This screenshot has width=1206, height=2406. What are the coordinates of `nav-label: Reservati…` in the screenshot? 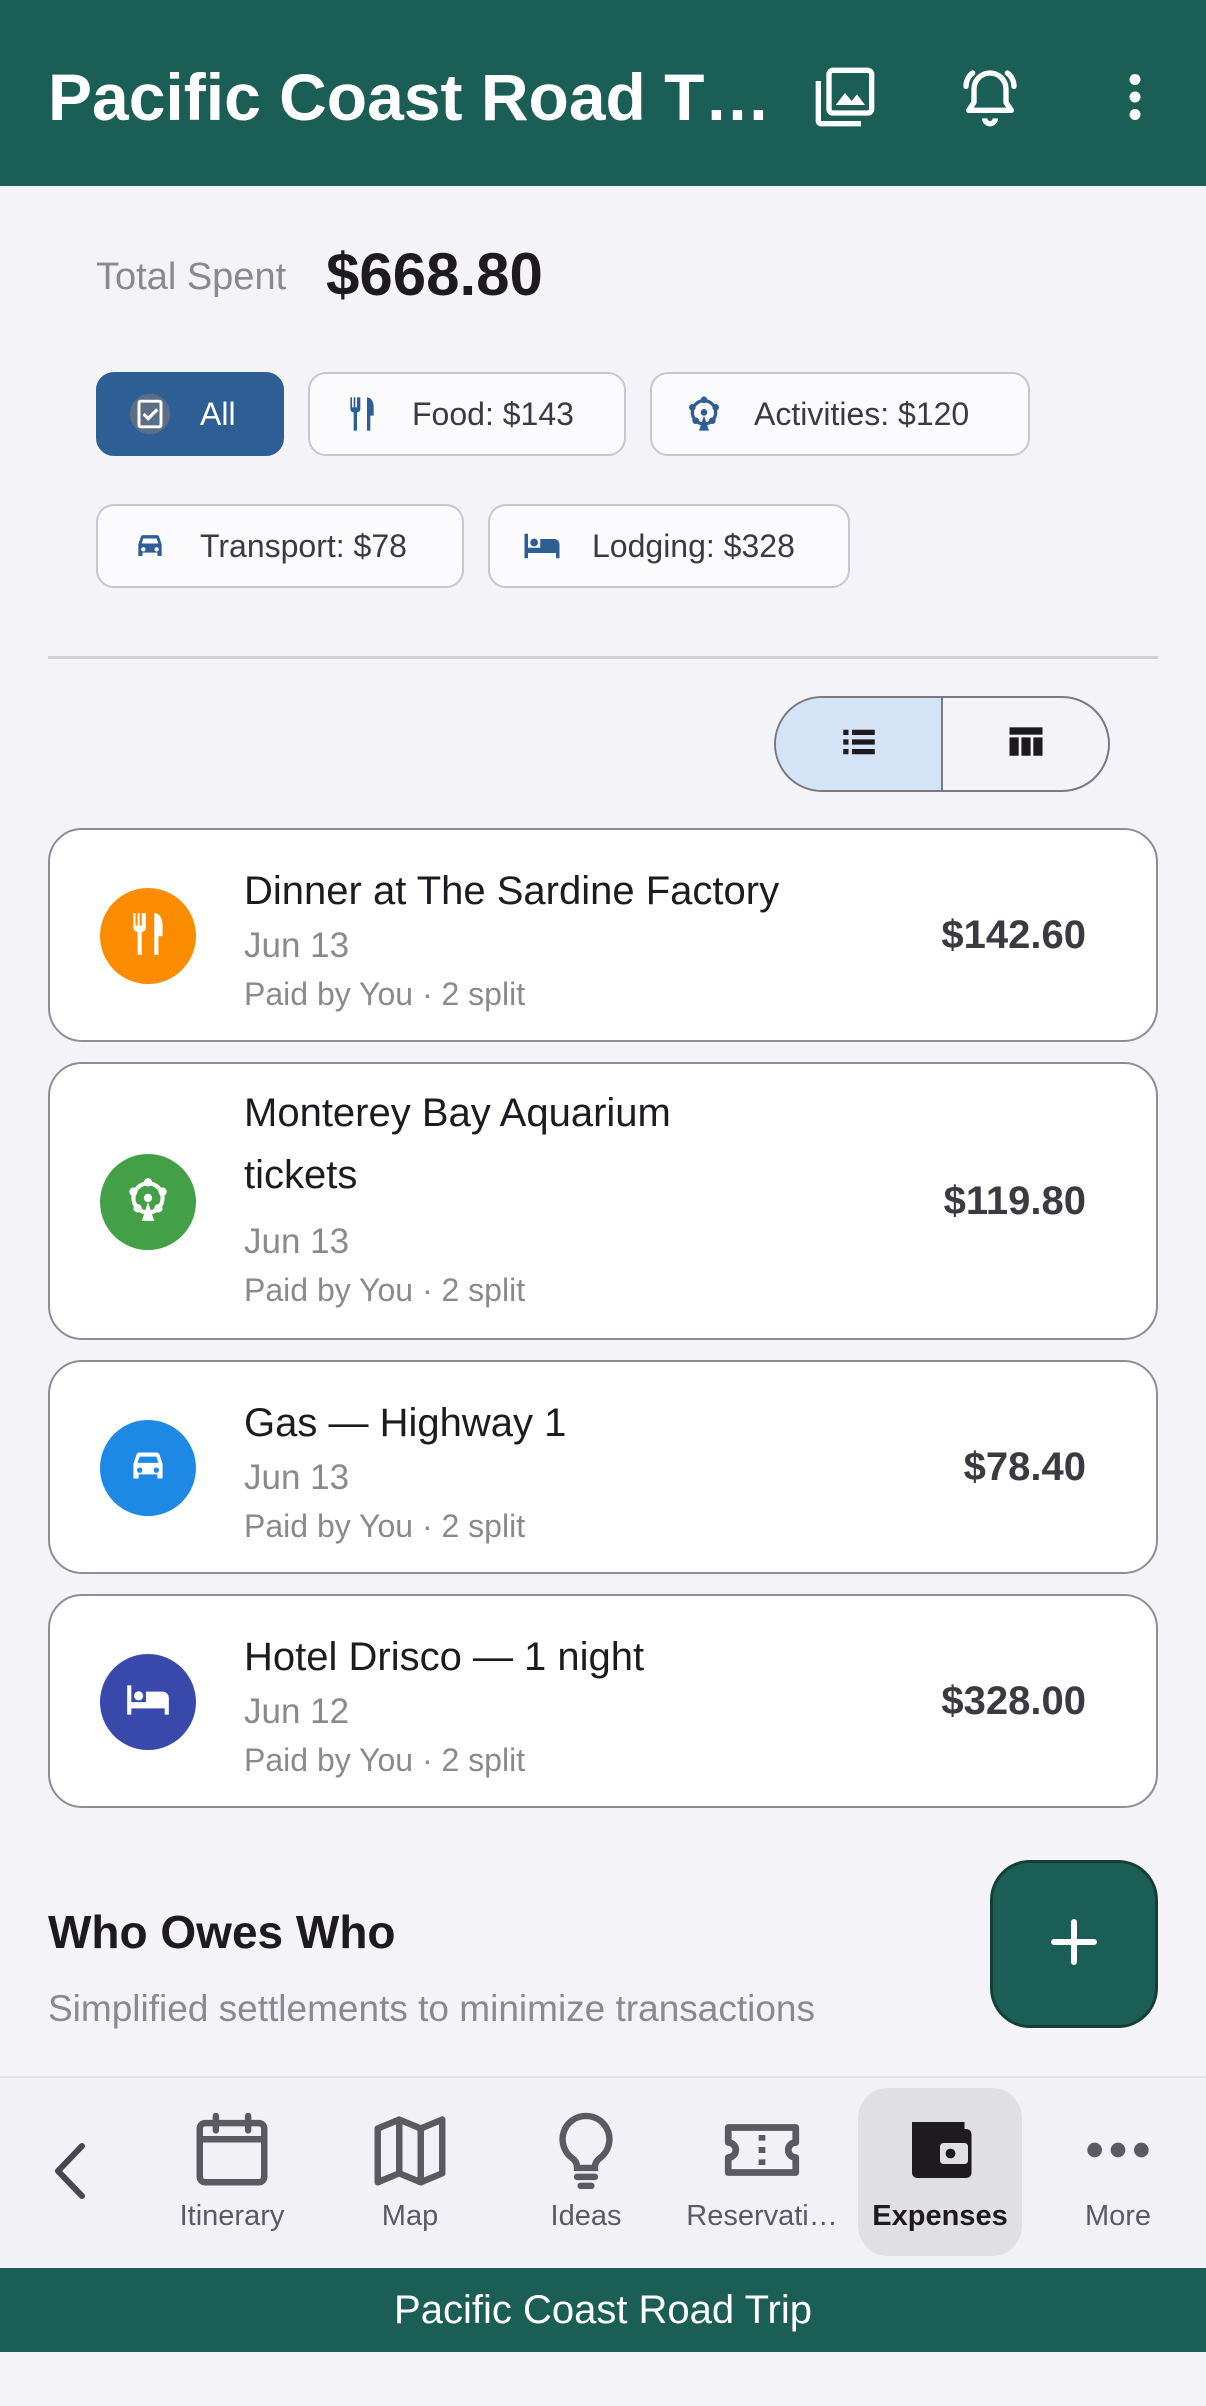 It's located at (762, 2216).